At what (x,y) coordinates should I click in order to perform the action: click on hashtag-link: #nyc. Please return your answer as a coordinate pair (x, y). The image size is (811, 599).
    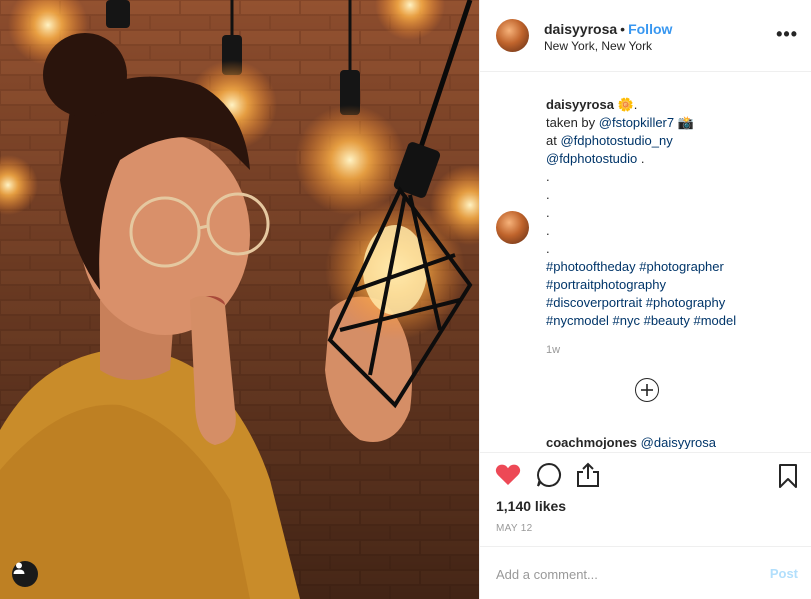
    Looking at the image, I should click on (626, 320).